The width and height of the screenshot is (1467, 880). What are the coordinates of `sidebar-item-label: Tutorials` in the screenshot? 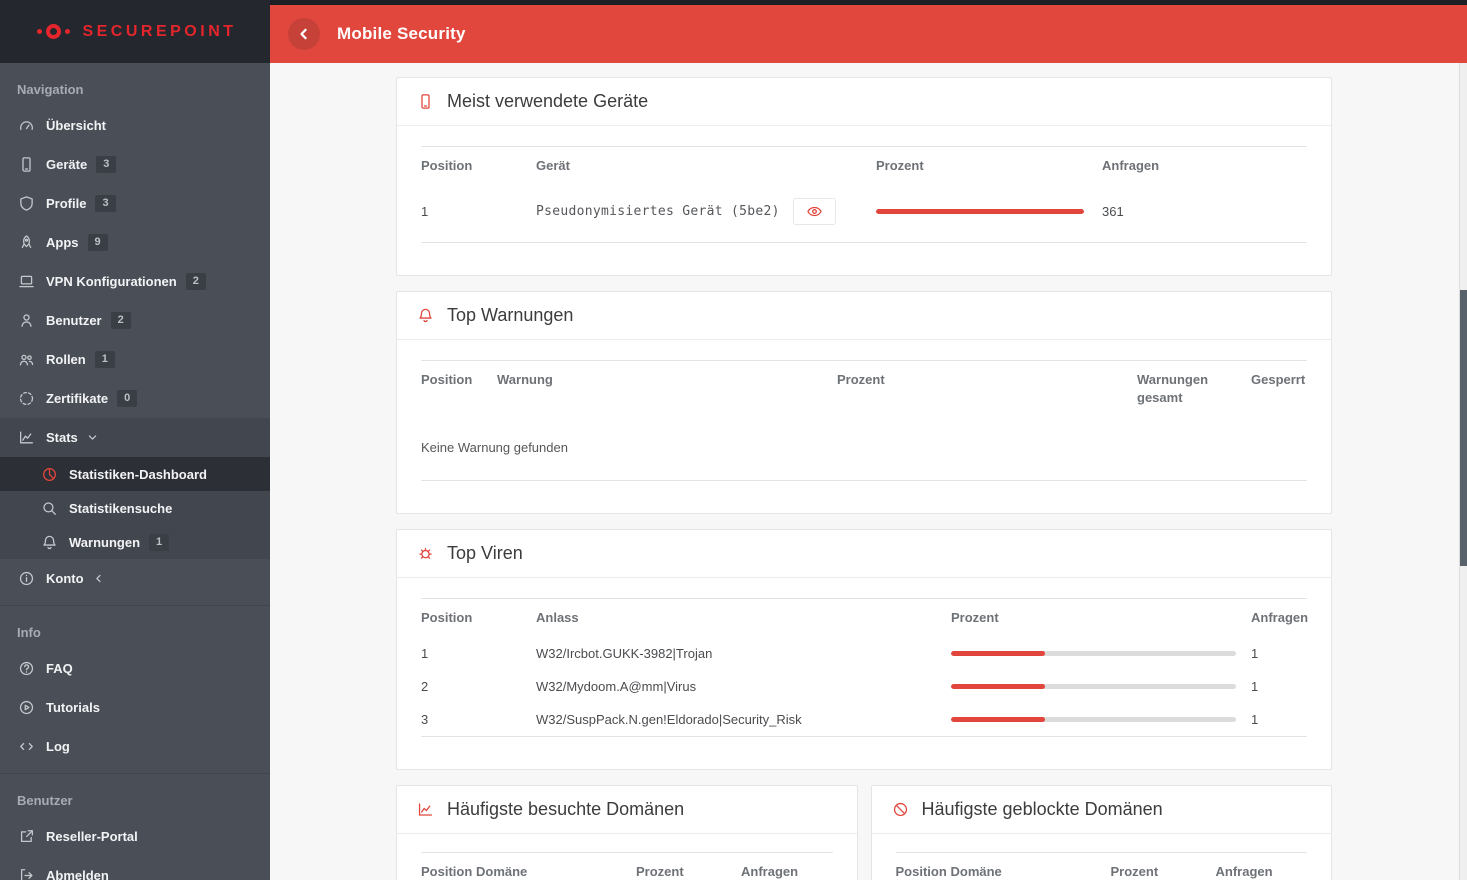 It's located at (73, 707).